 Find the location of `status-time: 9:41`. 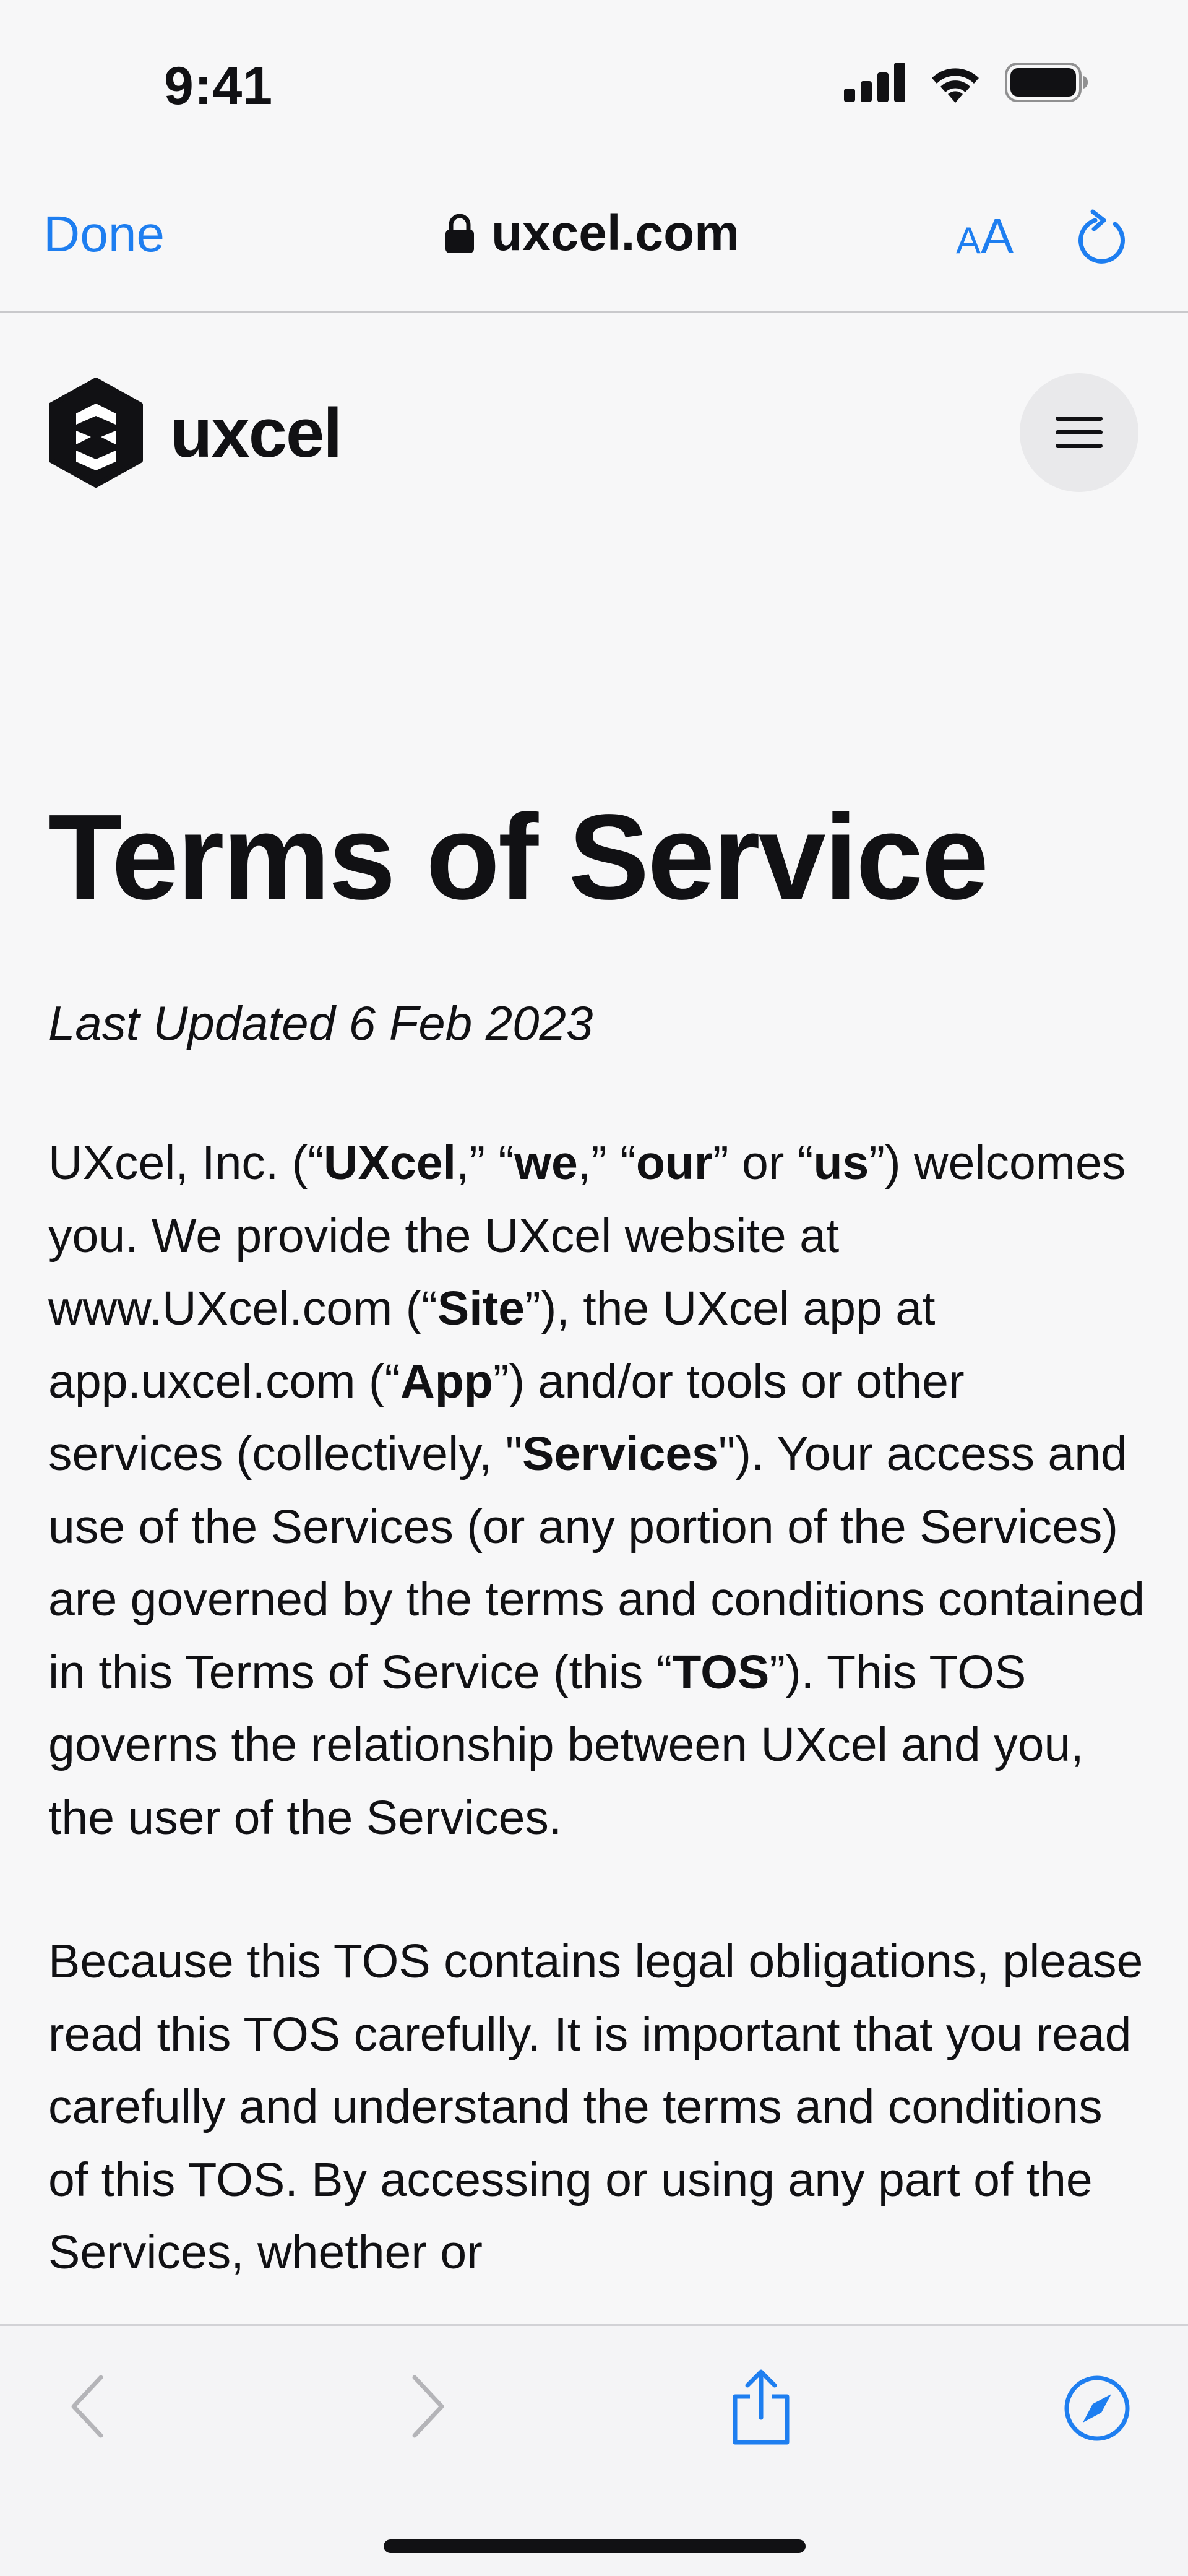

status-time: 9:41 is located at coordinates (218, 86).